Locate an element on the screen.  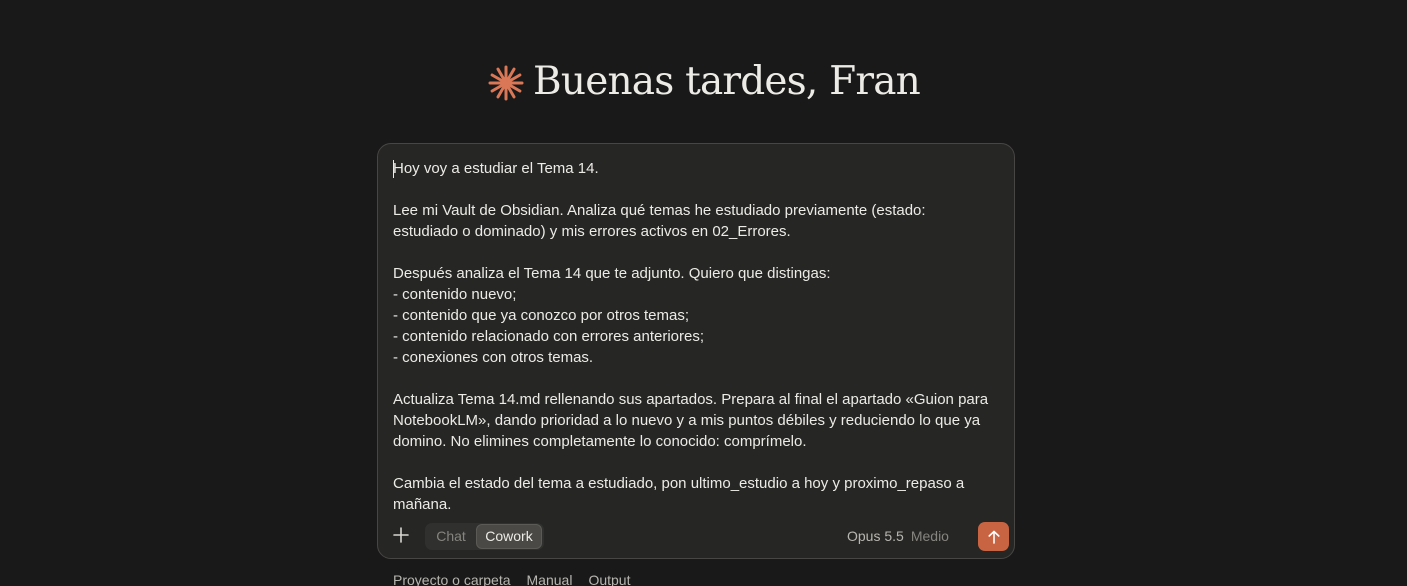
output-link: Output is located at coordinates (609, 579).